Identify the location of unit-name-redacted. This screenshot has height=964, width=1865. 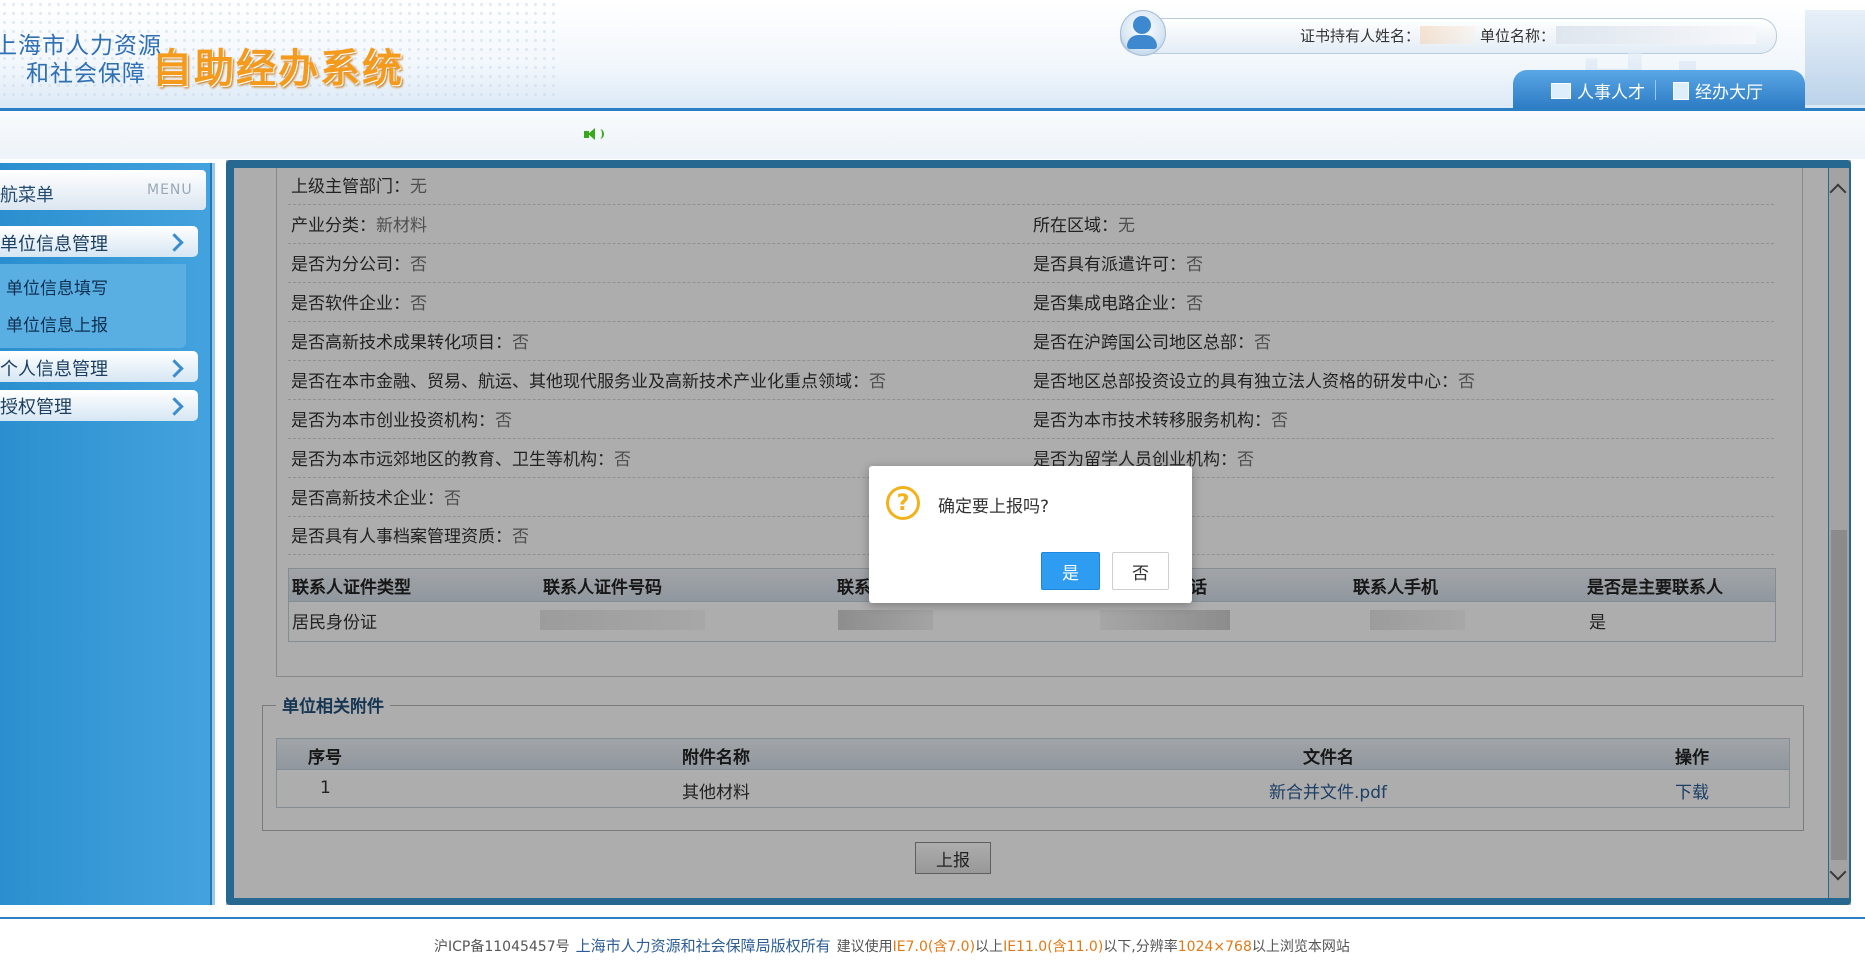
(1656, 35).